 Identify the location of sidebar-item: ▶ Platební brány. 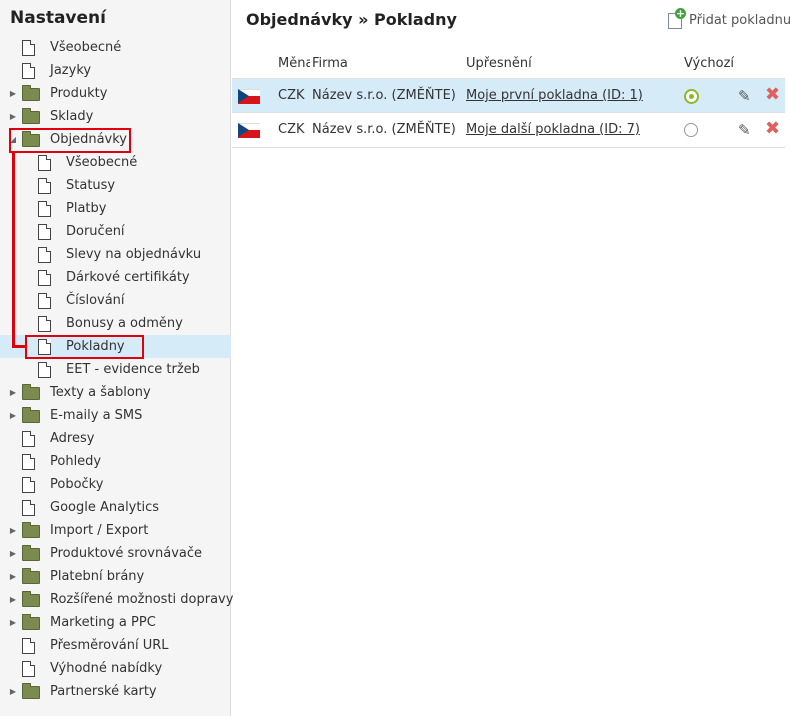
(115, 576).